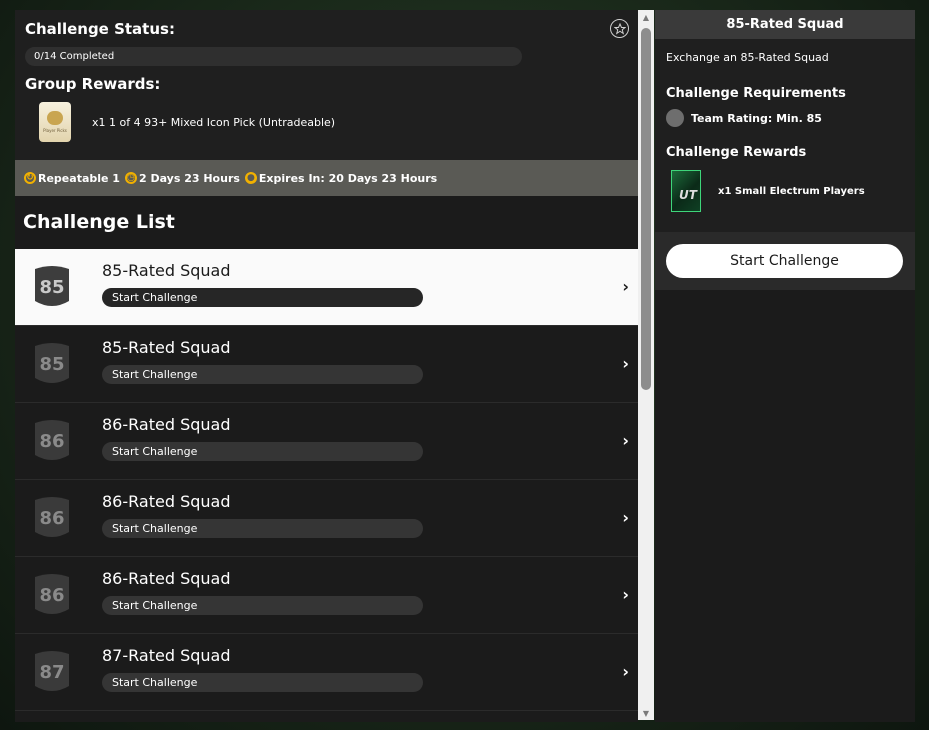  I want to click on requirement-item: Team Rating: Min. 85, so click(790, 118).